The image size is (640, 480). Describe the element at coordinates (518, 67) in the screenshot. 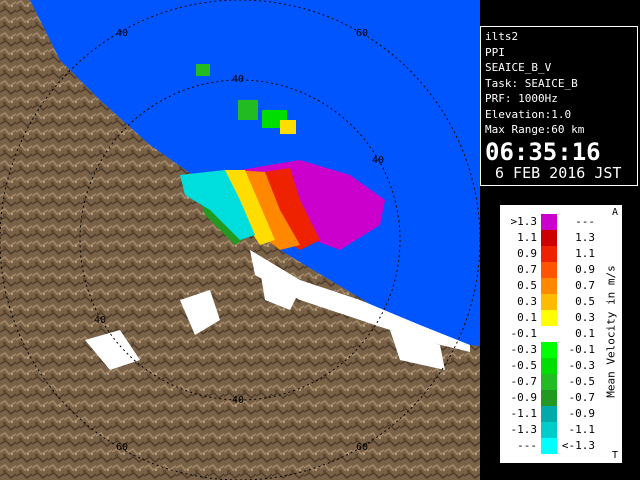

I see `product-name: SEAICE_B_V` at that location.